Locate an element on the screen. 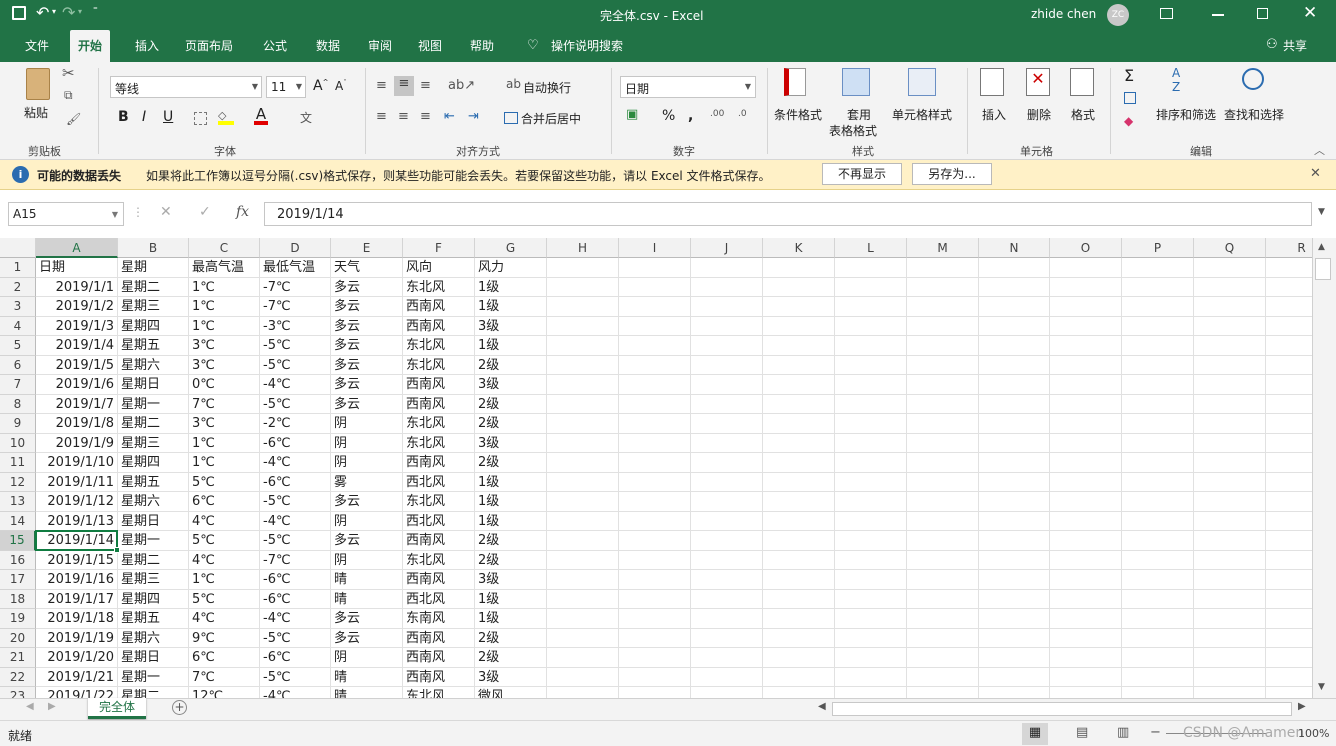 Image resolution: width=1336 pixels, height=746 pixels. table-cell: 5℃ is located at coordinates (226, 483).